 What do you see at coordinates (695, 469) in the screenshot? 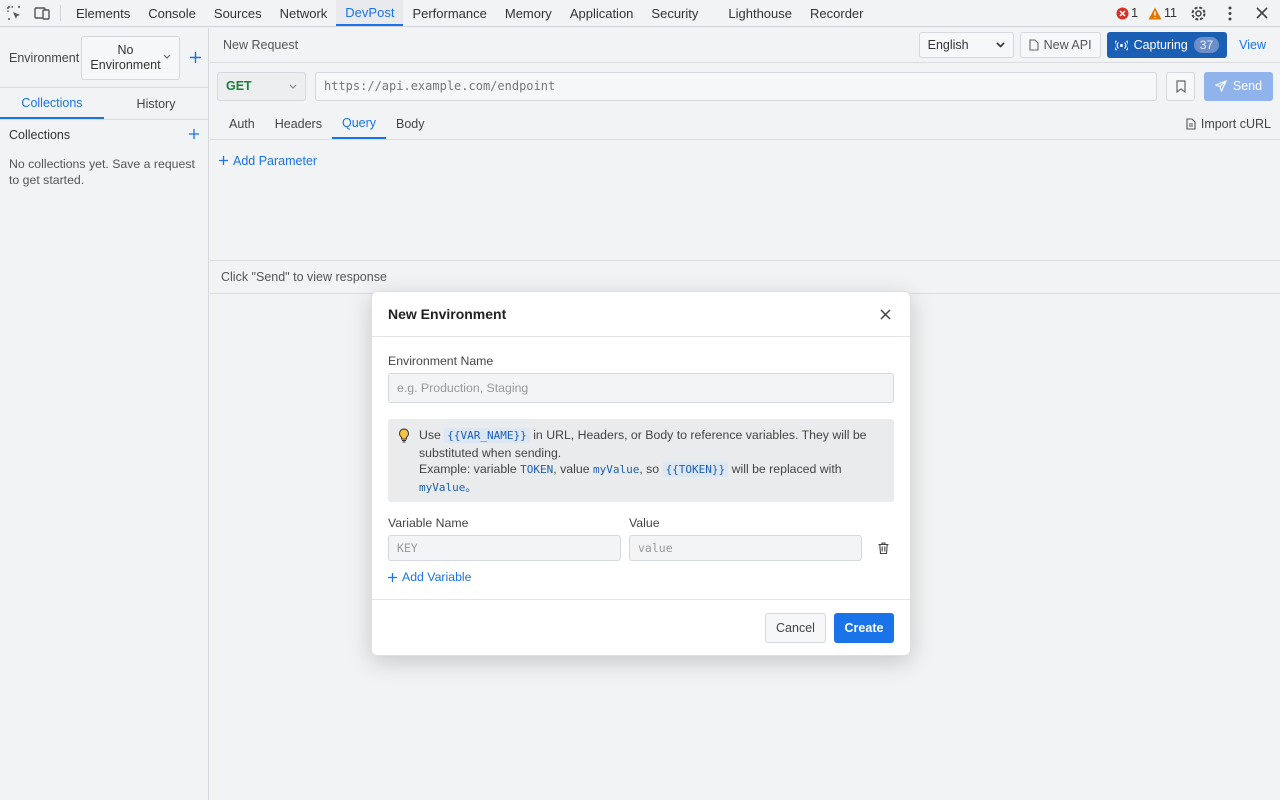
I see `hint-example-token: {{TOKEN}}` at bounding box center [695, 469].